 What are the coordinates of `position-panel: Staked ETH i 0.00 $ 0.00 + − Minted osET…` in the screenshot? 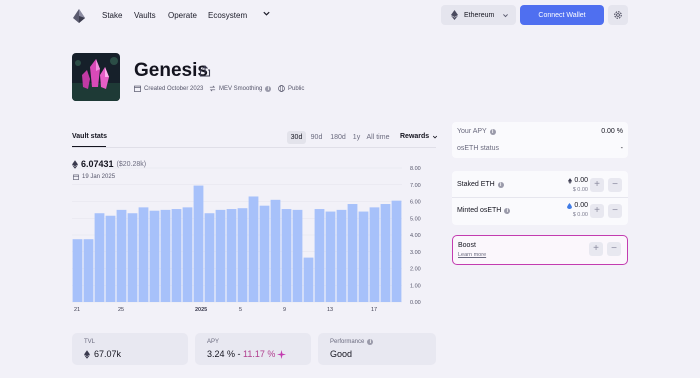 It's located at (540, 198).